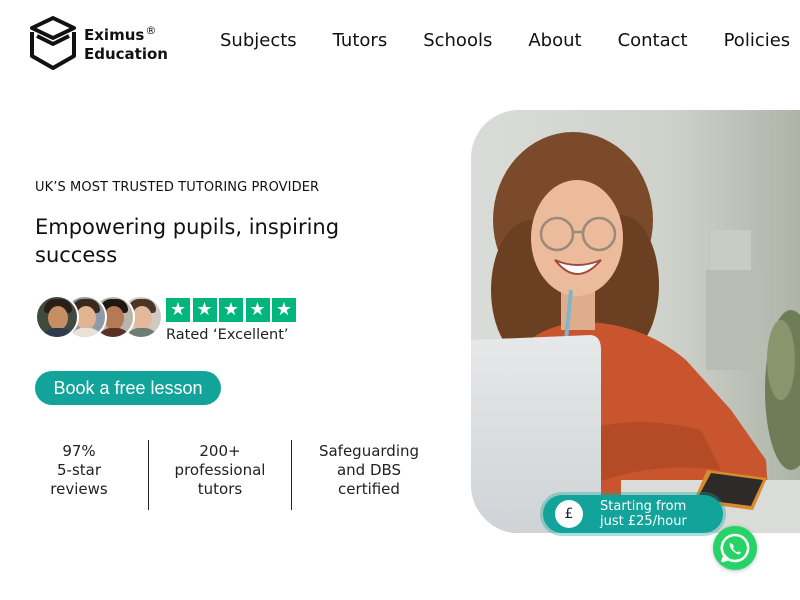 The image size is (800, 600). I want to click on stat-reviews: 97% 5-star reviews, so click(79, 470).